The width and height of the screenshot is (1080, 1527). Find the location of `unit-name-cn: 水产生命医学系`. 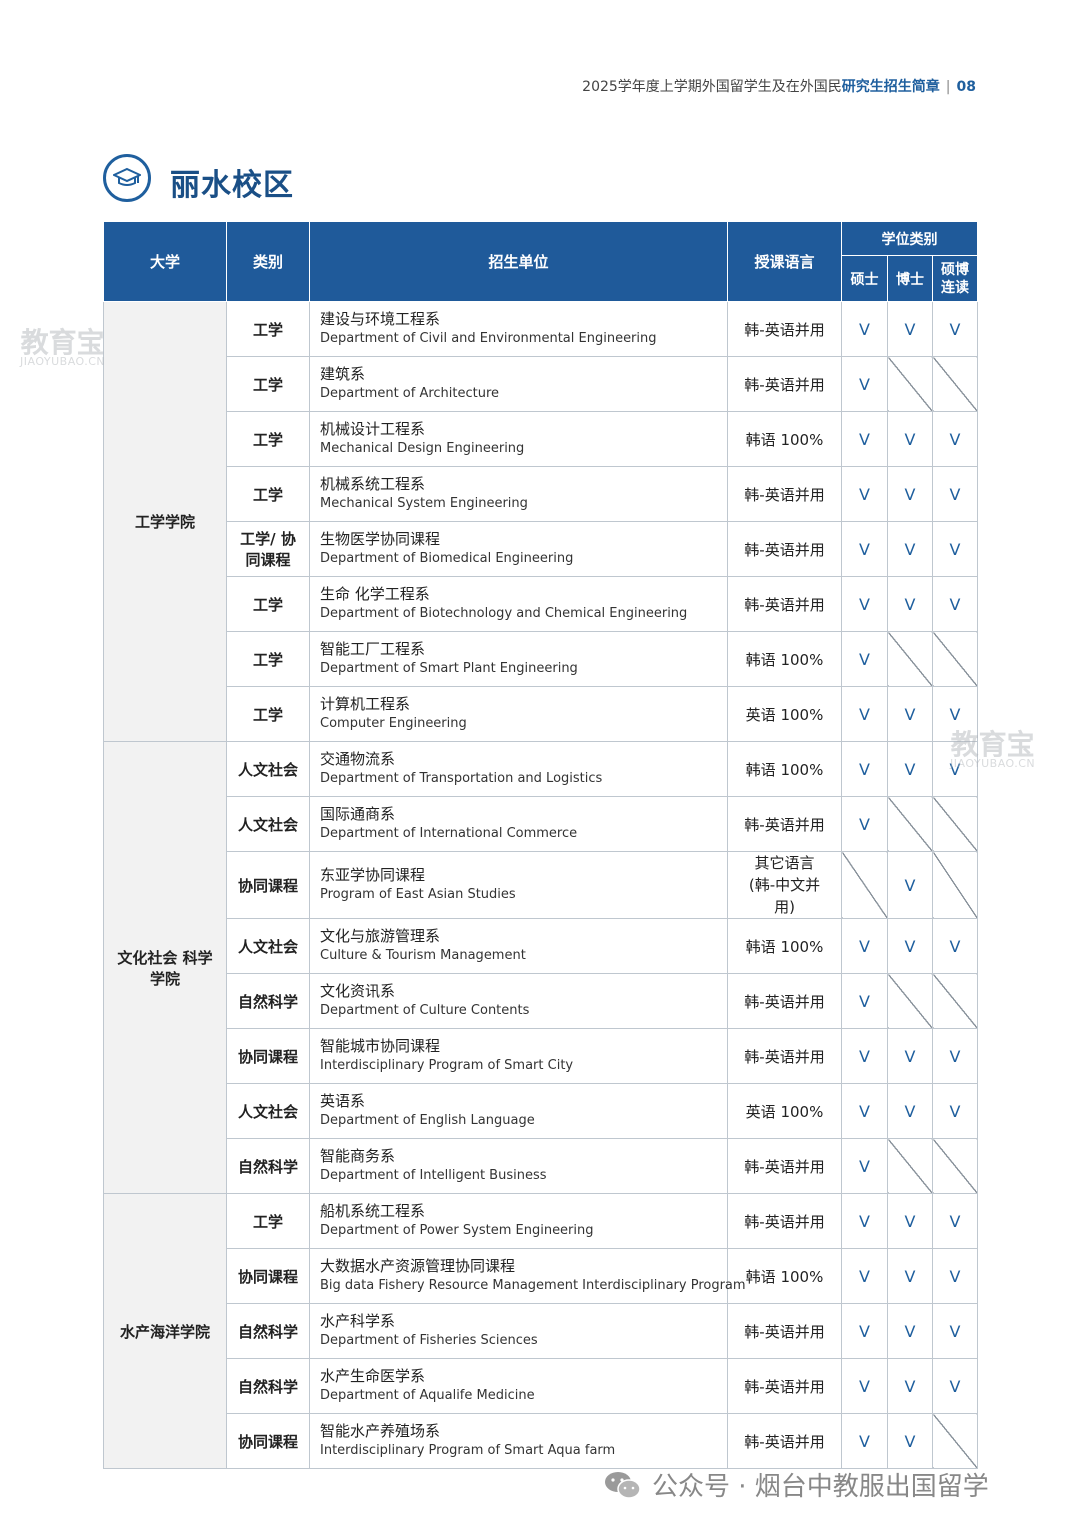

unit-name-cn: 水产生命医学系 is located at coordinates (373, 1376).